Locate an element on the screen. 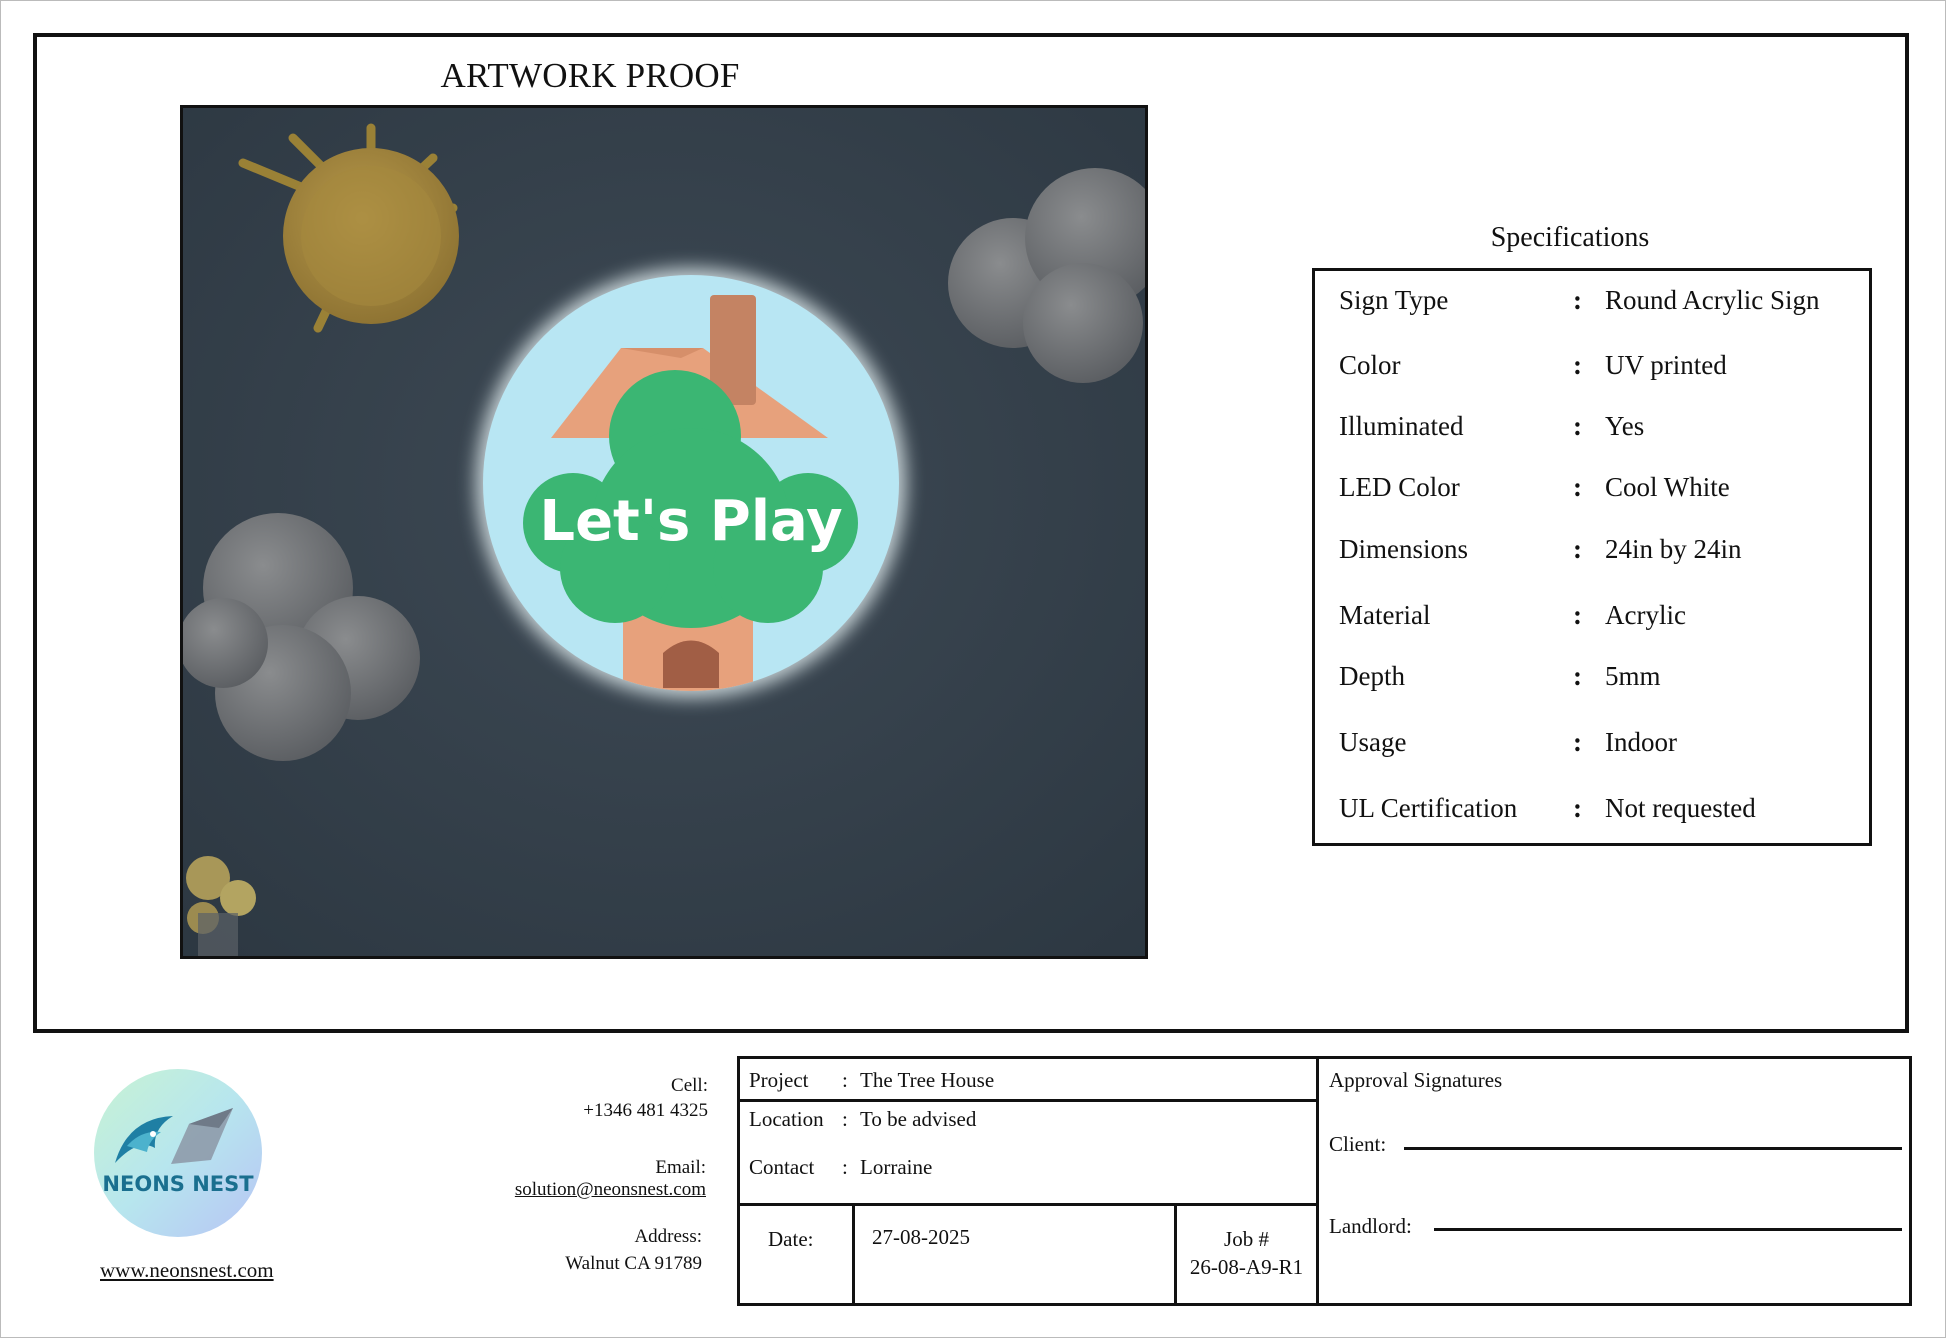 The width and height of the screenshot is (1946, 1338). spec-label: LED Color is located at coordinates (1399, 487).